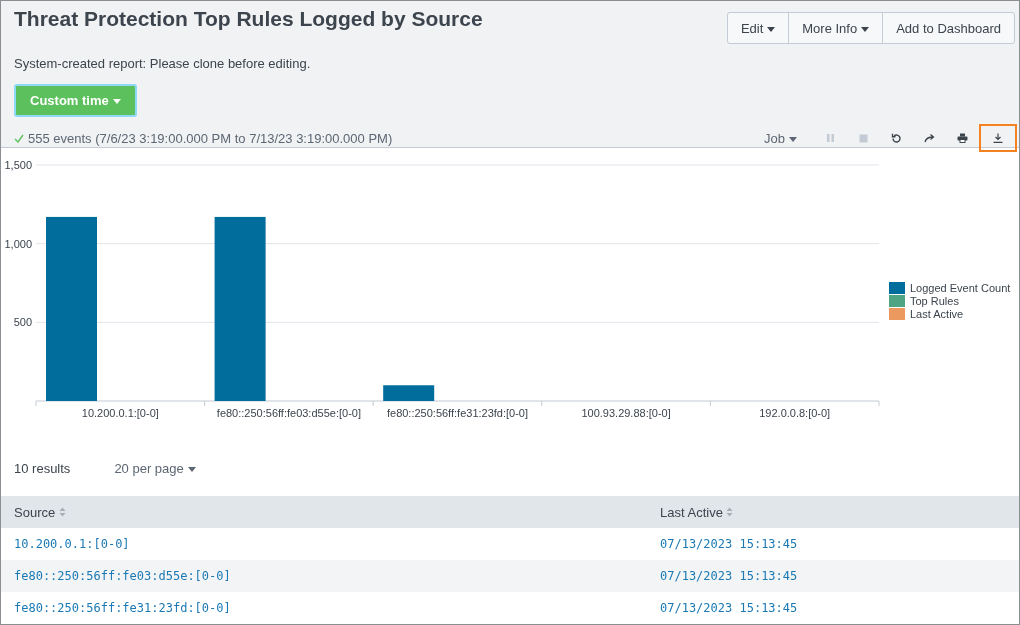  Describe the element at coordinates (896, 138) in the screenshot. I see `refresh-icon` at that location.